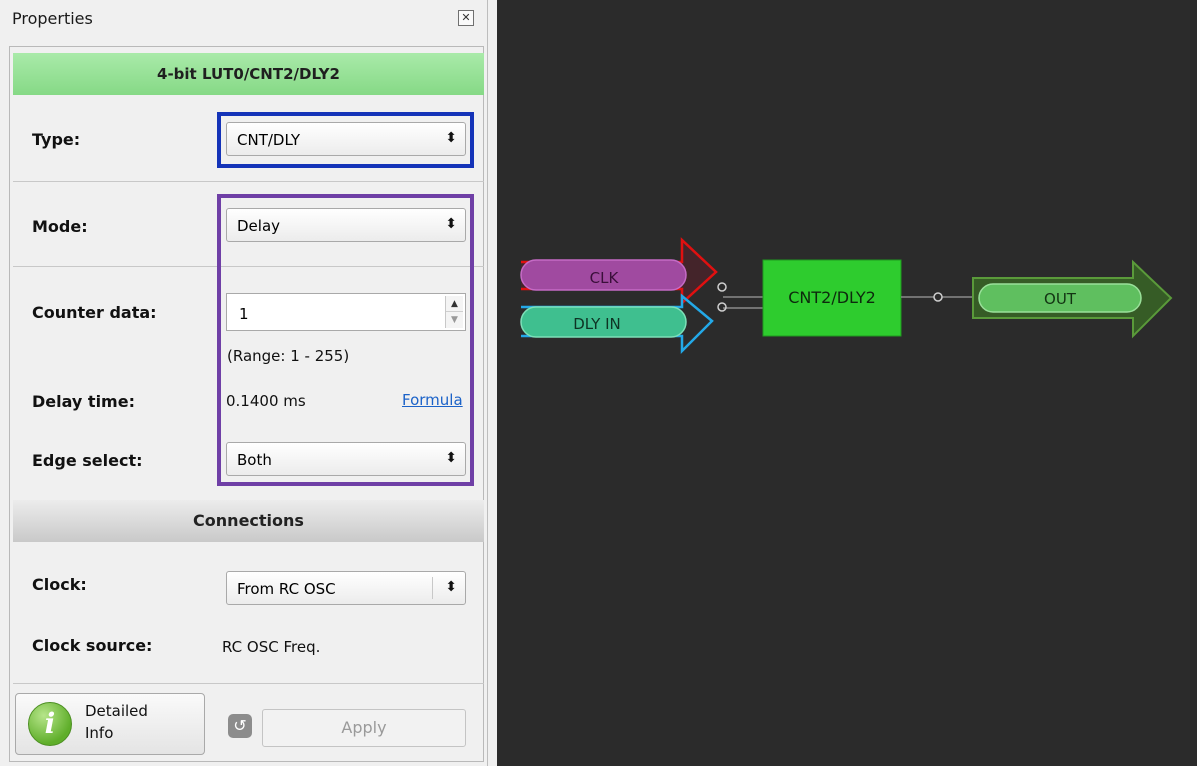 The width and height of the screenshot is (1197, 766). I want to click on type-label: Type:, so click(56, 139).